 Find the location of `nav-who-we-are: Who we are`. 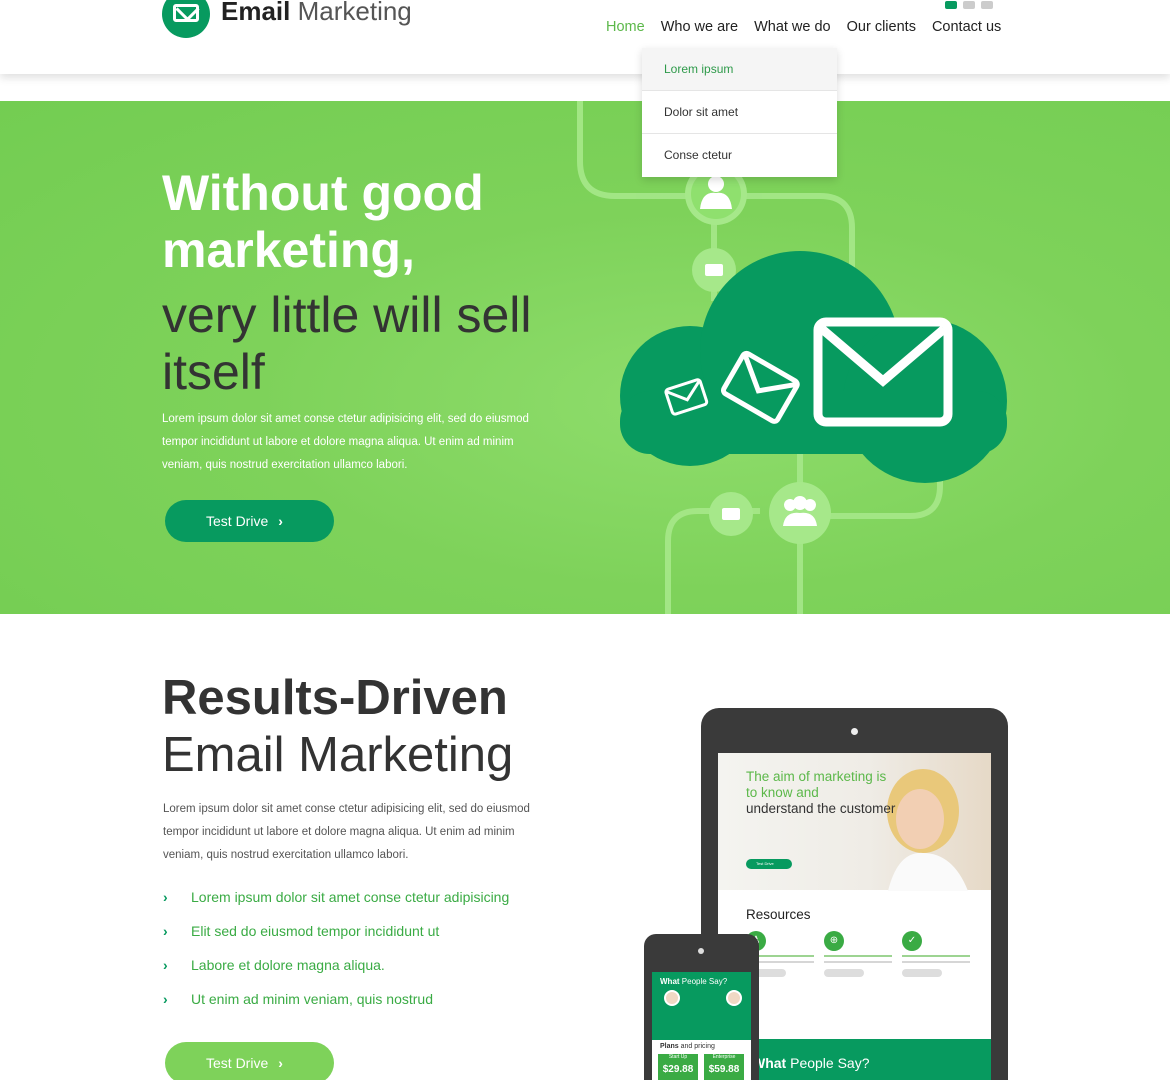

nav-who-we-are: Who we are is located at coordinates (699, 27).